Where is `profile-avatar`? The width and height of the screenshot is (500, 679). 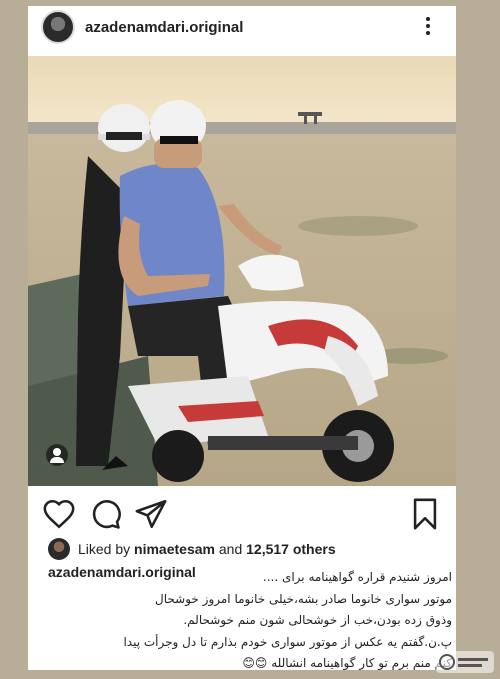 profile-avatar is located at coordinates (58, 27).